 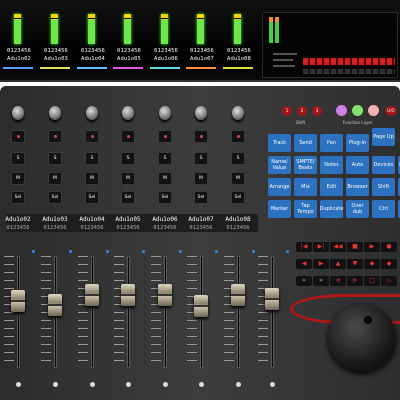 I want to click on keypad-button: Ctrl, so click(x=383, y=209).